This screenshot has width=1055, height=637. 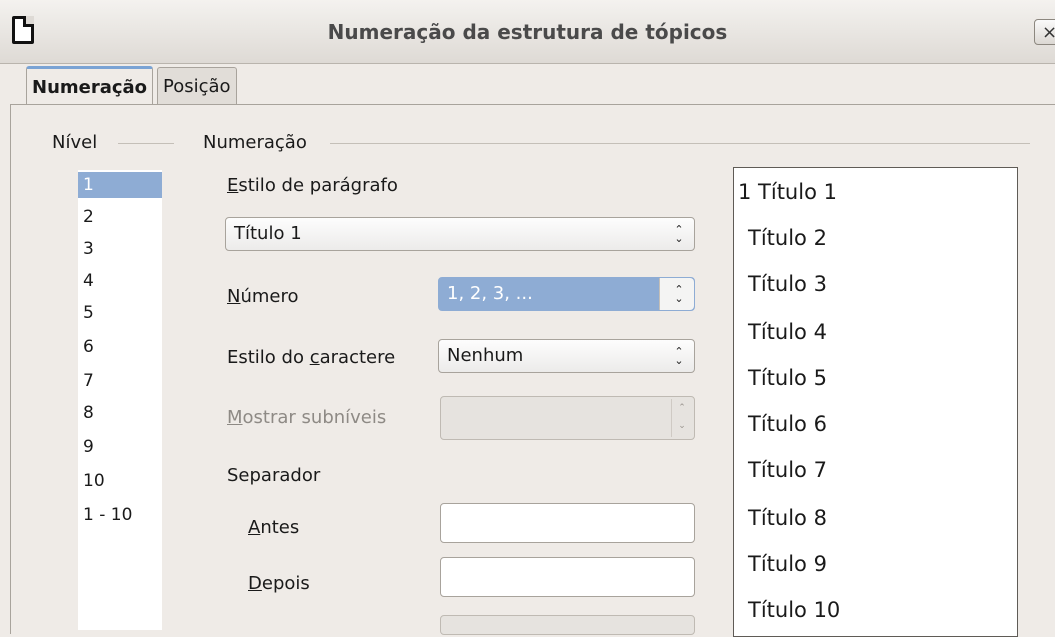 What do you see at coordinates (274, 475) in the screenshot?
I see `separator-heading: Separador` at bounding box center [274, 475].